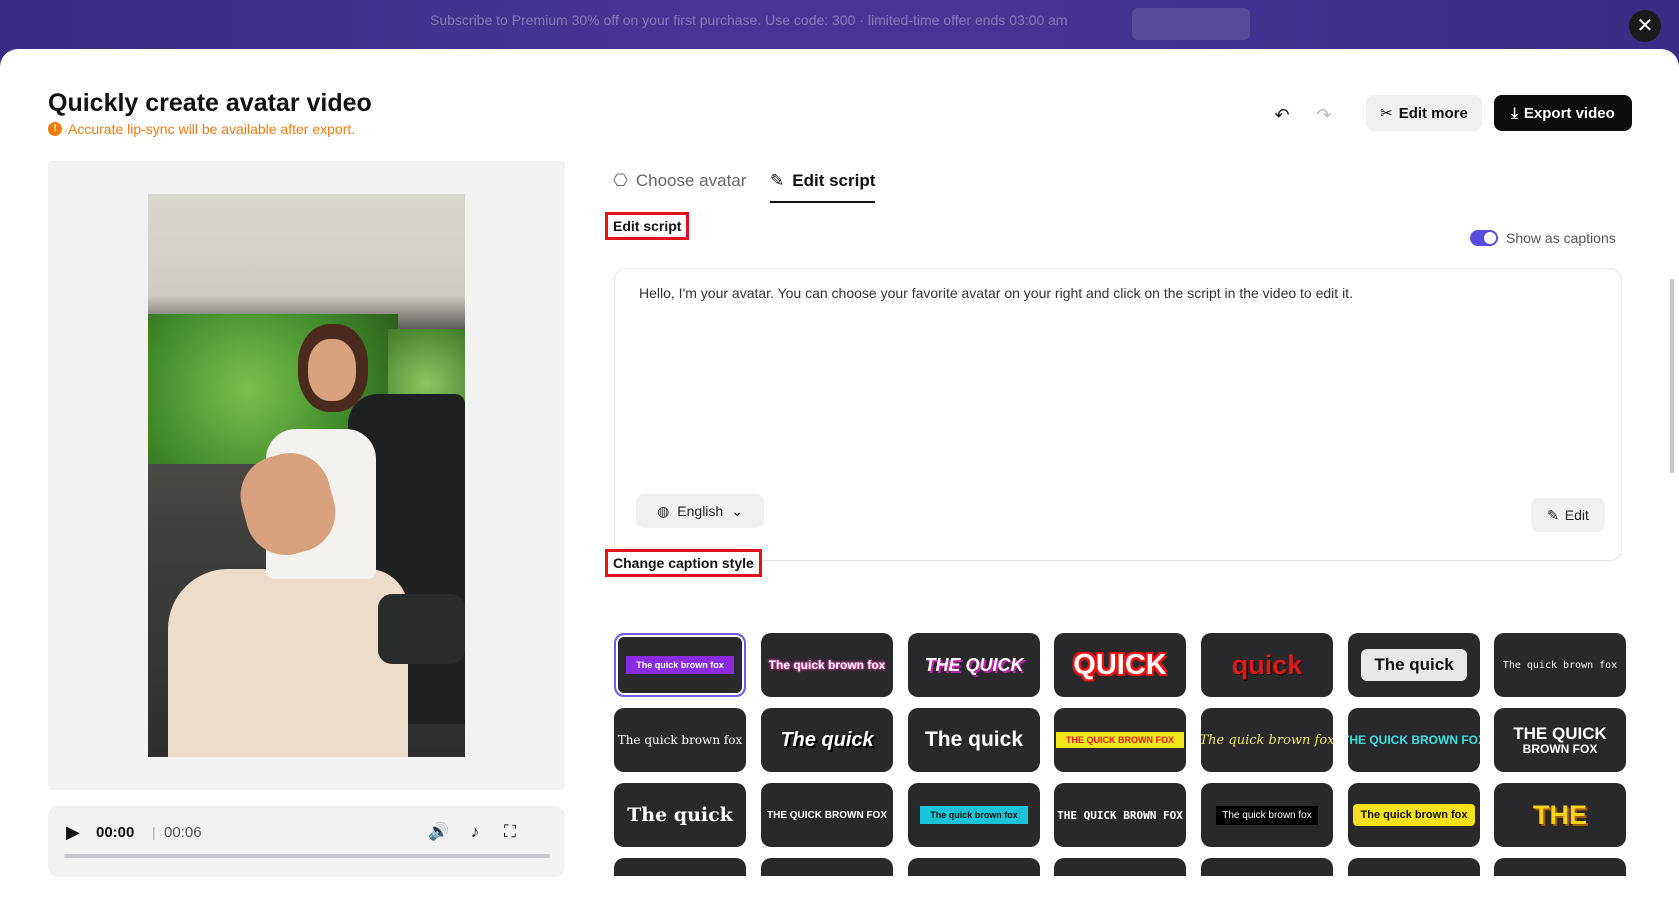  What do you see at coordinates (1672, 376) in the screenshot?
I see `scrollbar` at bounding box center [1672, 376].